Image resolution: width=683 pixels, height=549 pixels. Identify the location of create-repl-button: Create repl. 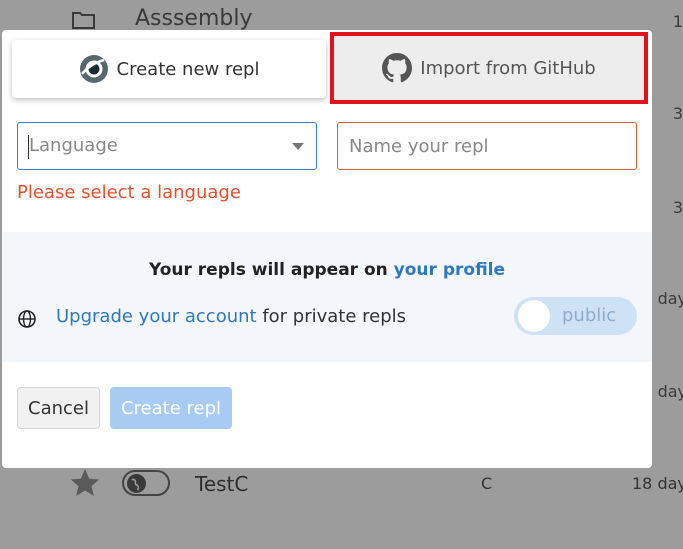
(171, 408).